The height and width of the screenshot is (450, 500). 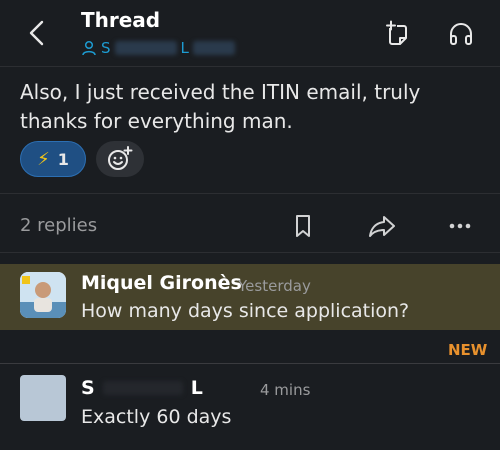 I want to click on channel-link: S L, so click(x=158, y=48).